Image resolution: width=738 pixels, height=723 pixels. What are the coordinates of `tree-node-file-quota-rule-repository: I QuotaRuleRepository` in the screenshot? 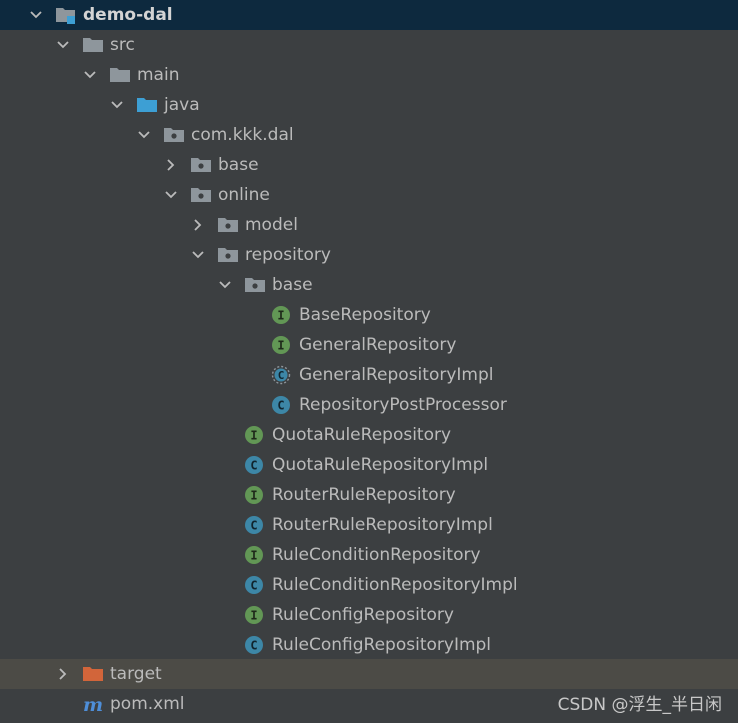 It's located at (369, 435).